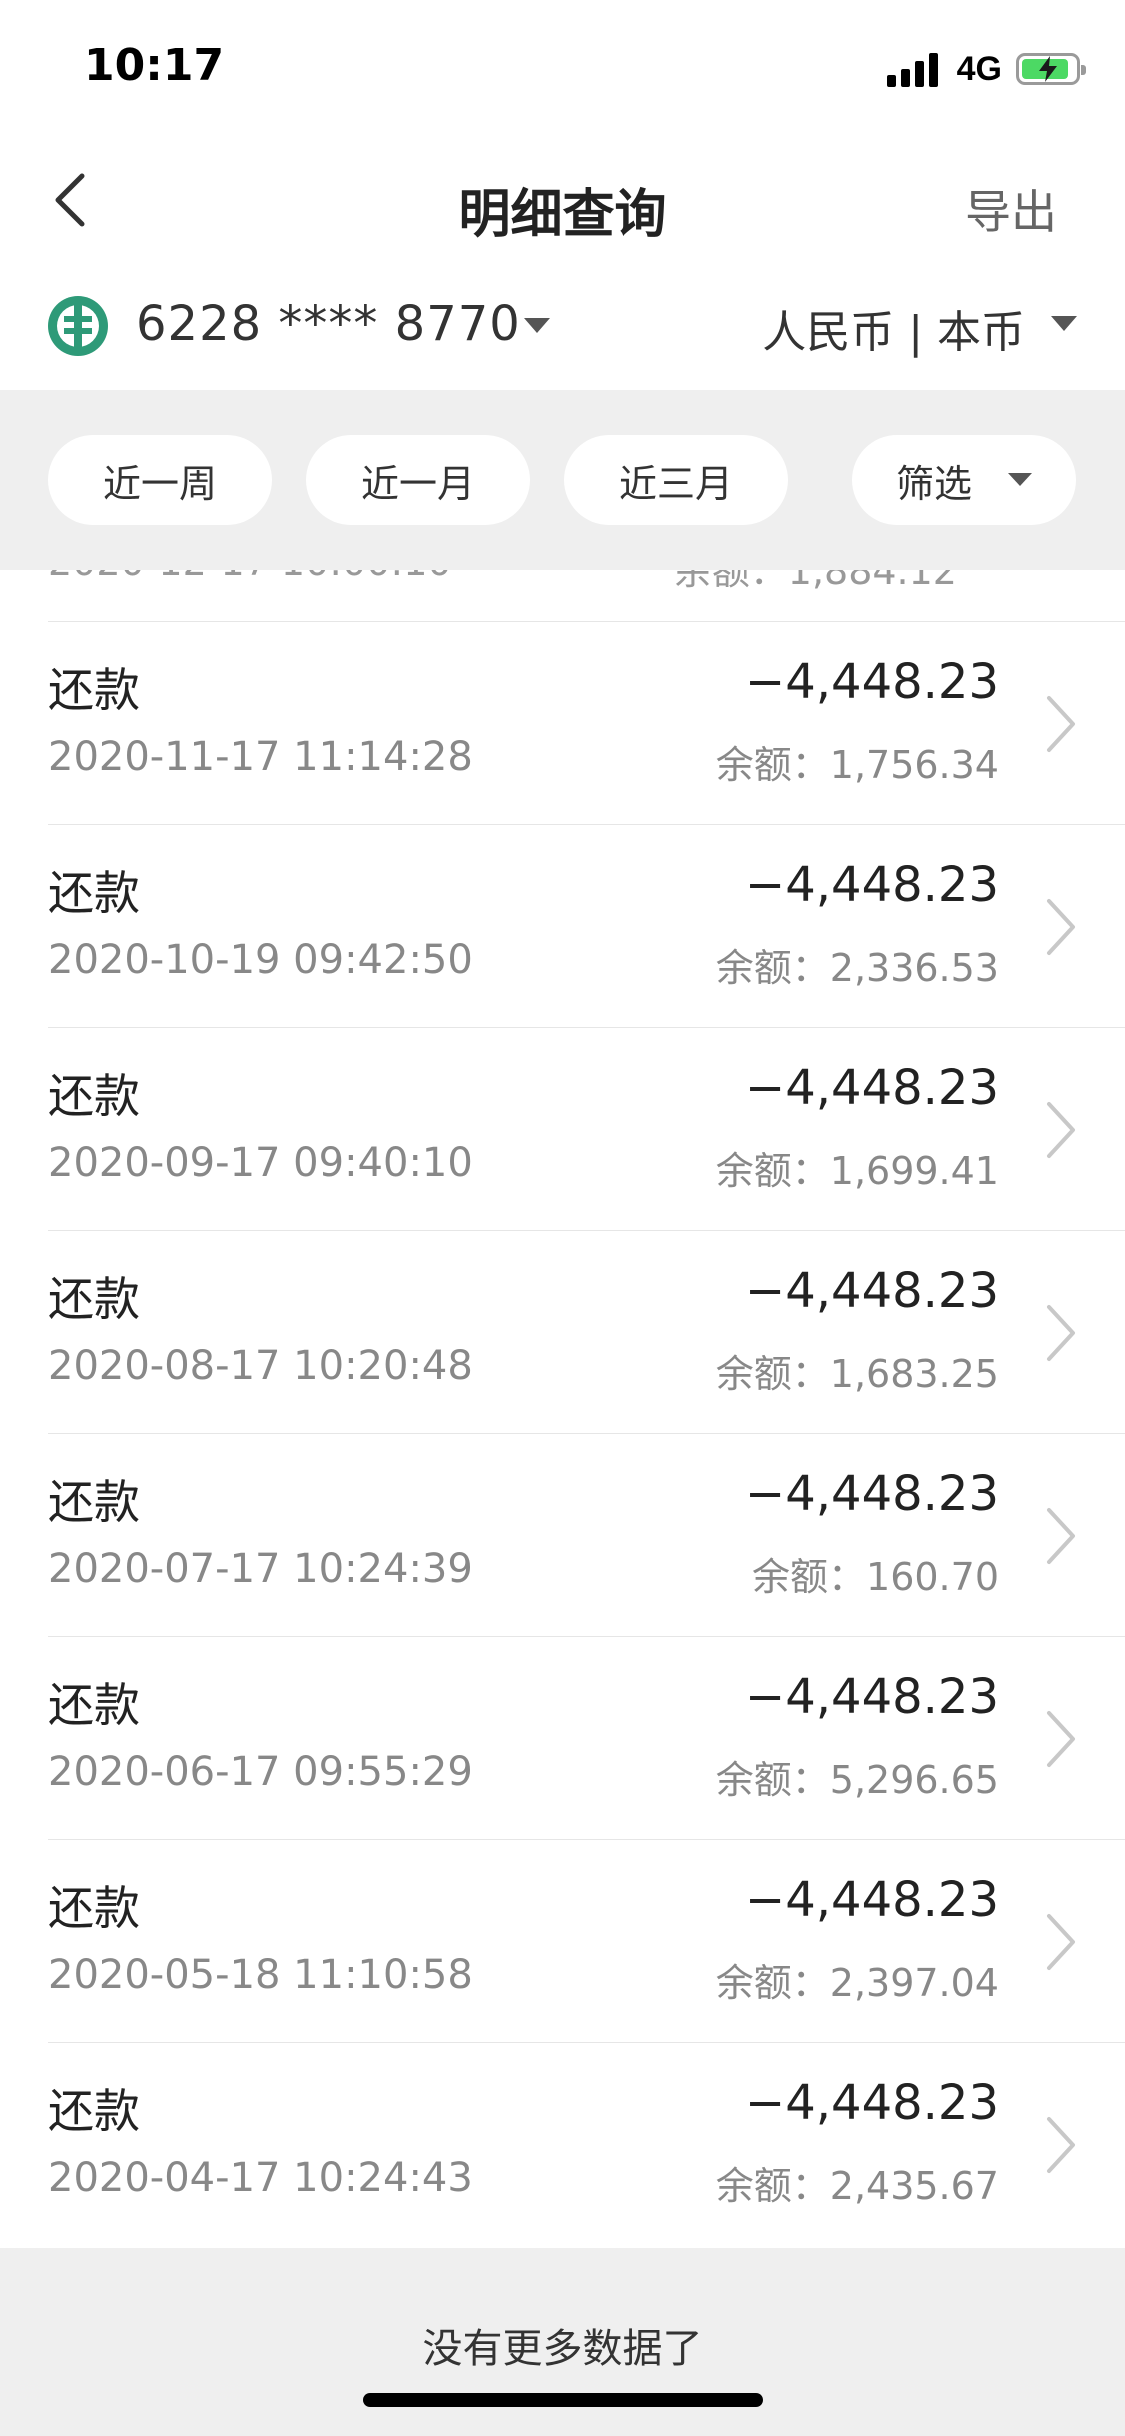  I want to click on filter-chip-week: 近一周, so click(160, 480).